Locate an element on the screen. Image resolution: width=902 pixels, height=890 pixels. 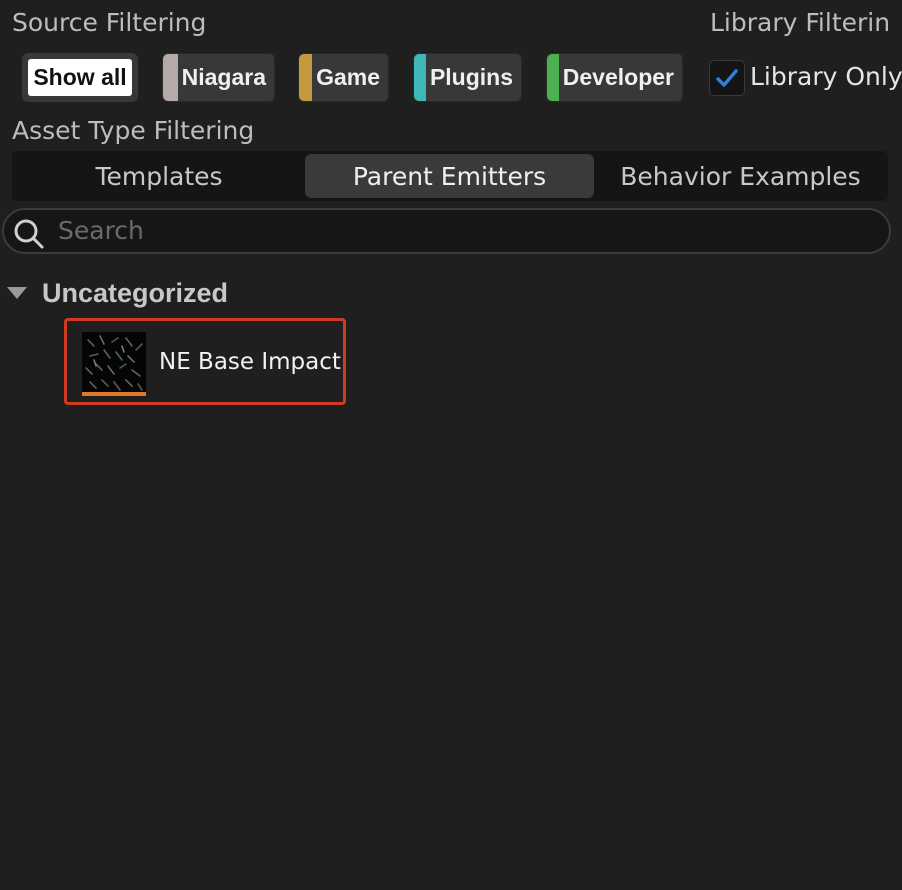
plugins-color-swatch is located at coordinates (420, 77).